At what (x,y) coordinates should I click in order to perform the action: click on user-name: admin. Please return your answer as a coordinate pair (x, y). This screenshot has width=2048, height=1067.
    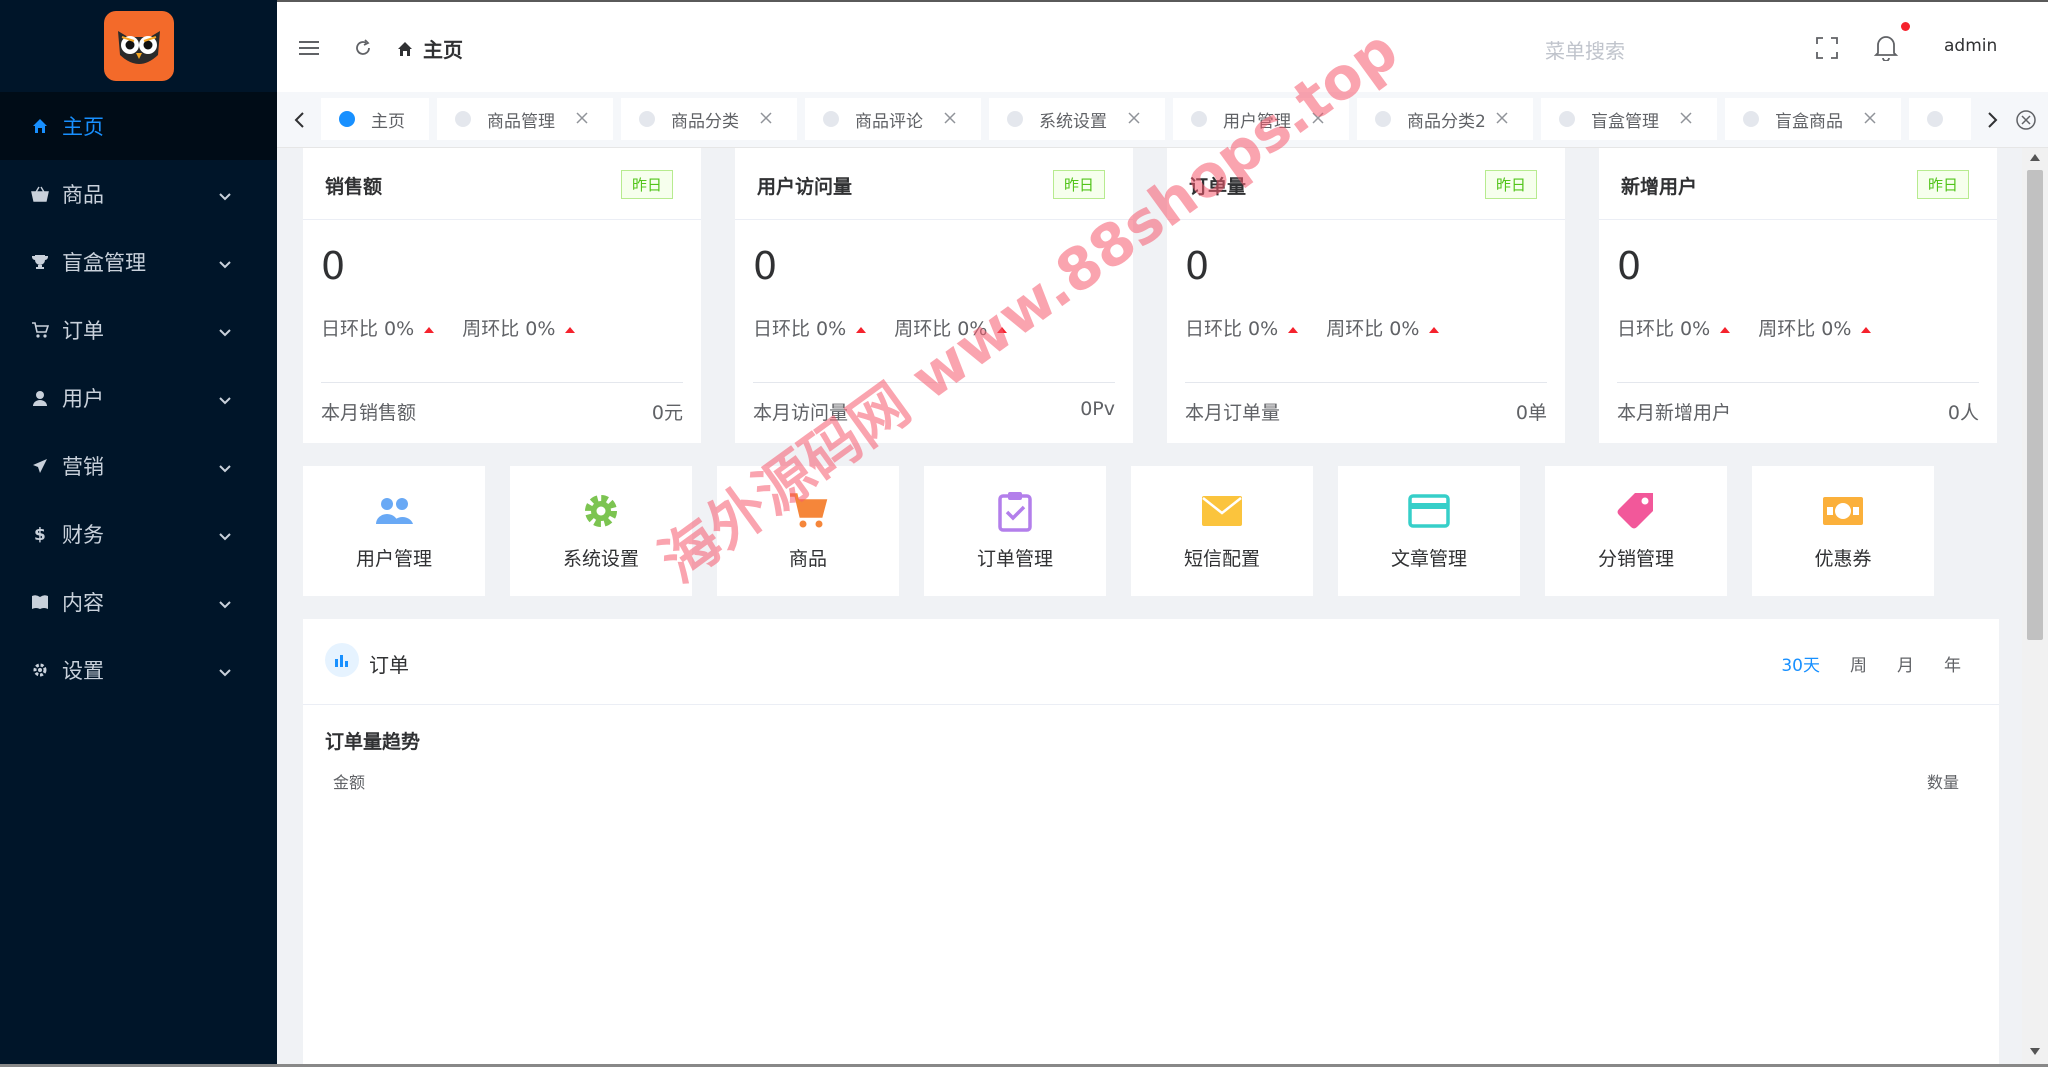
    Looking at the image, I should click on (1970, 46).